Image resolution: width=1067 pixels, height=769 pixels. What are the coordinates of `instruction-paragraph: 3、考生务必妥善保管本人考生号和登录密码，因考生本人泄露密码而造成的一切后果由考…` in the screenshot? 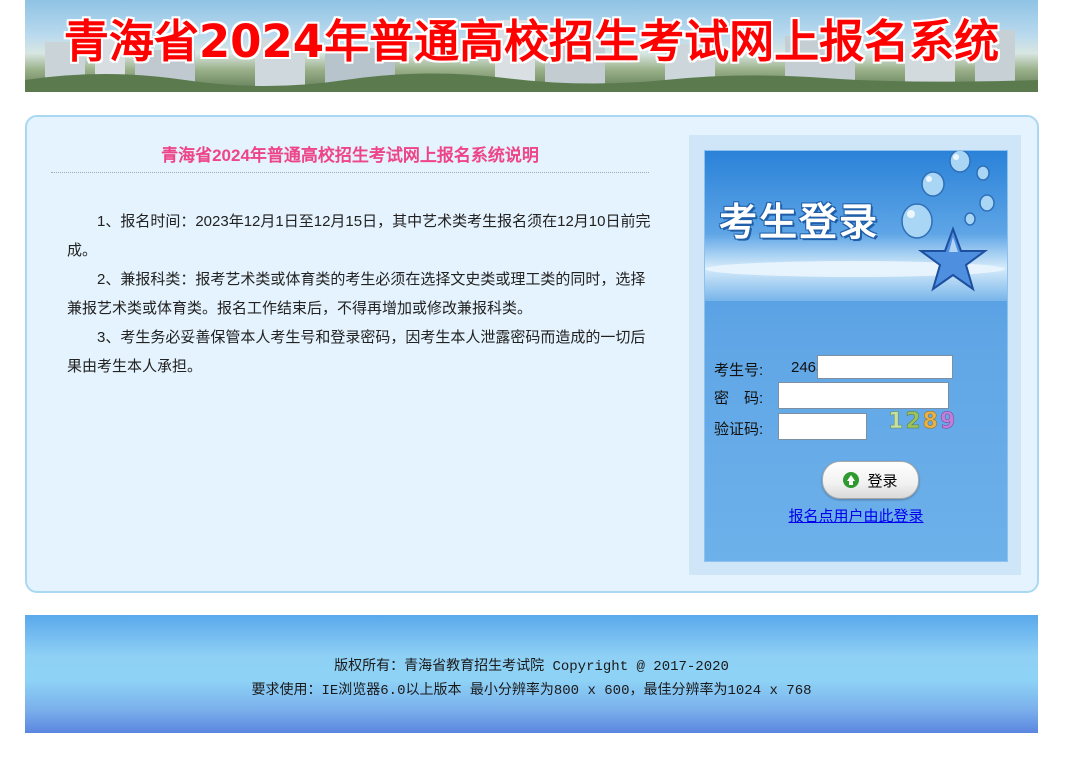 It's located at (356, 352).